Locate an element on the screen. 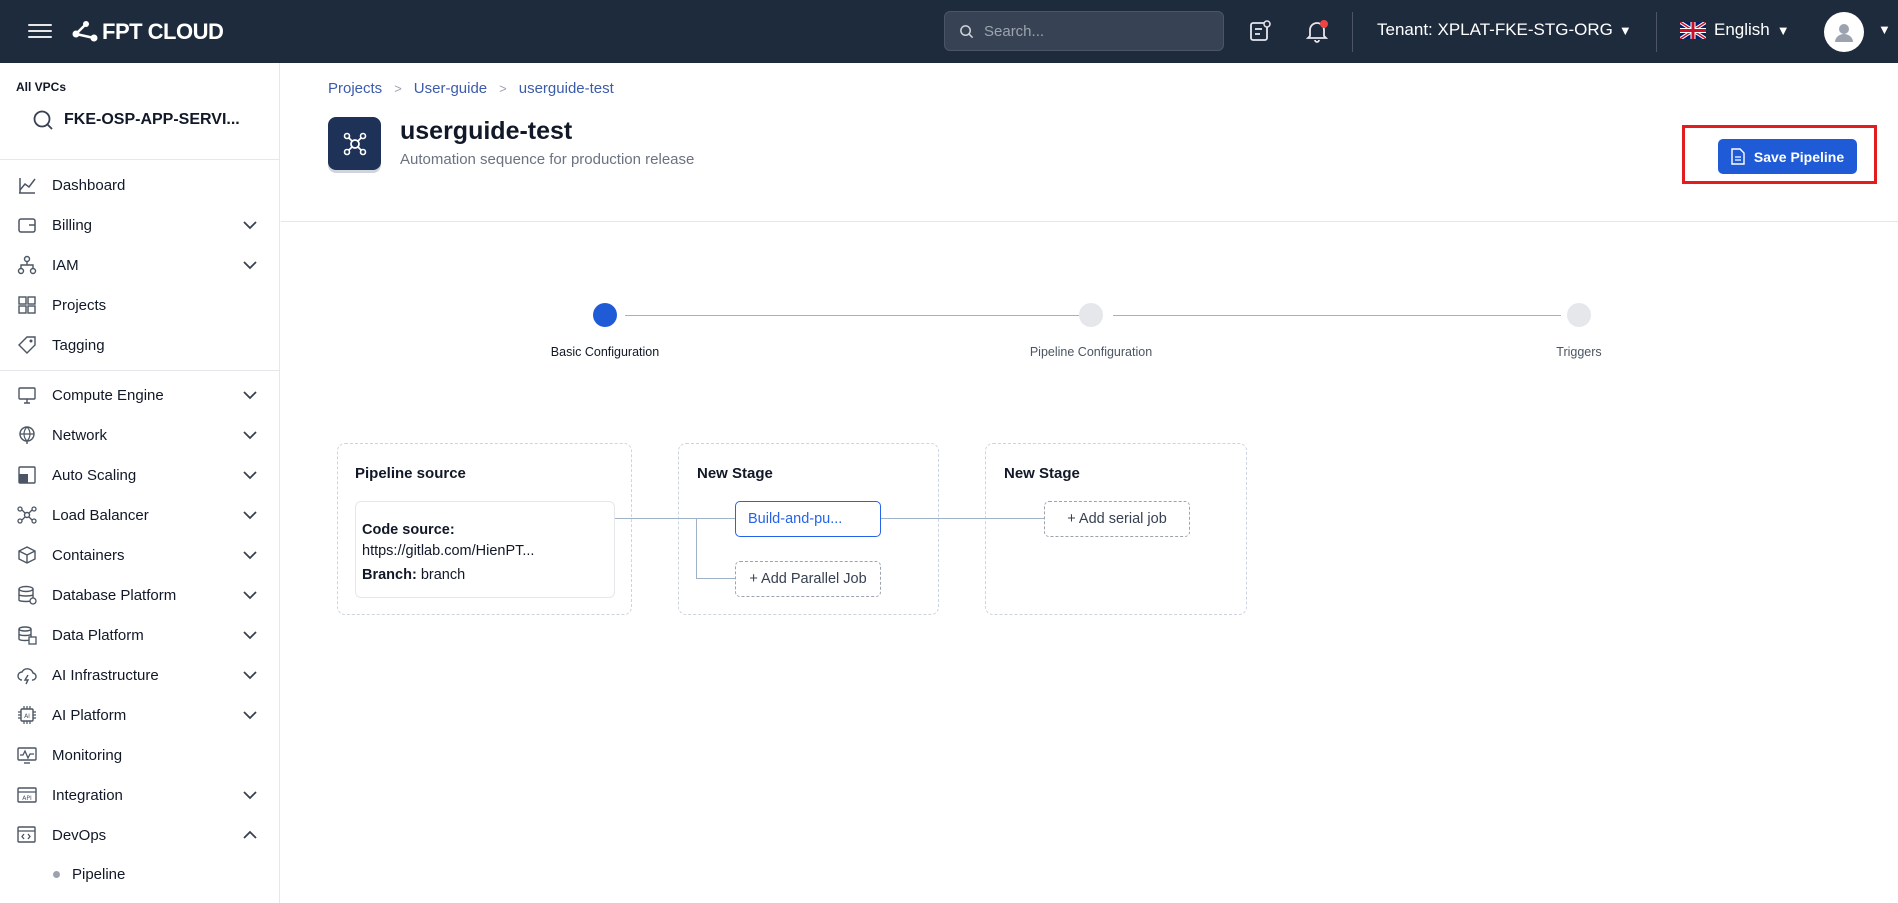 This screenshot has width=1898, height=903. pulse-monitor-icon is located at coordinates (27, 755).